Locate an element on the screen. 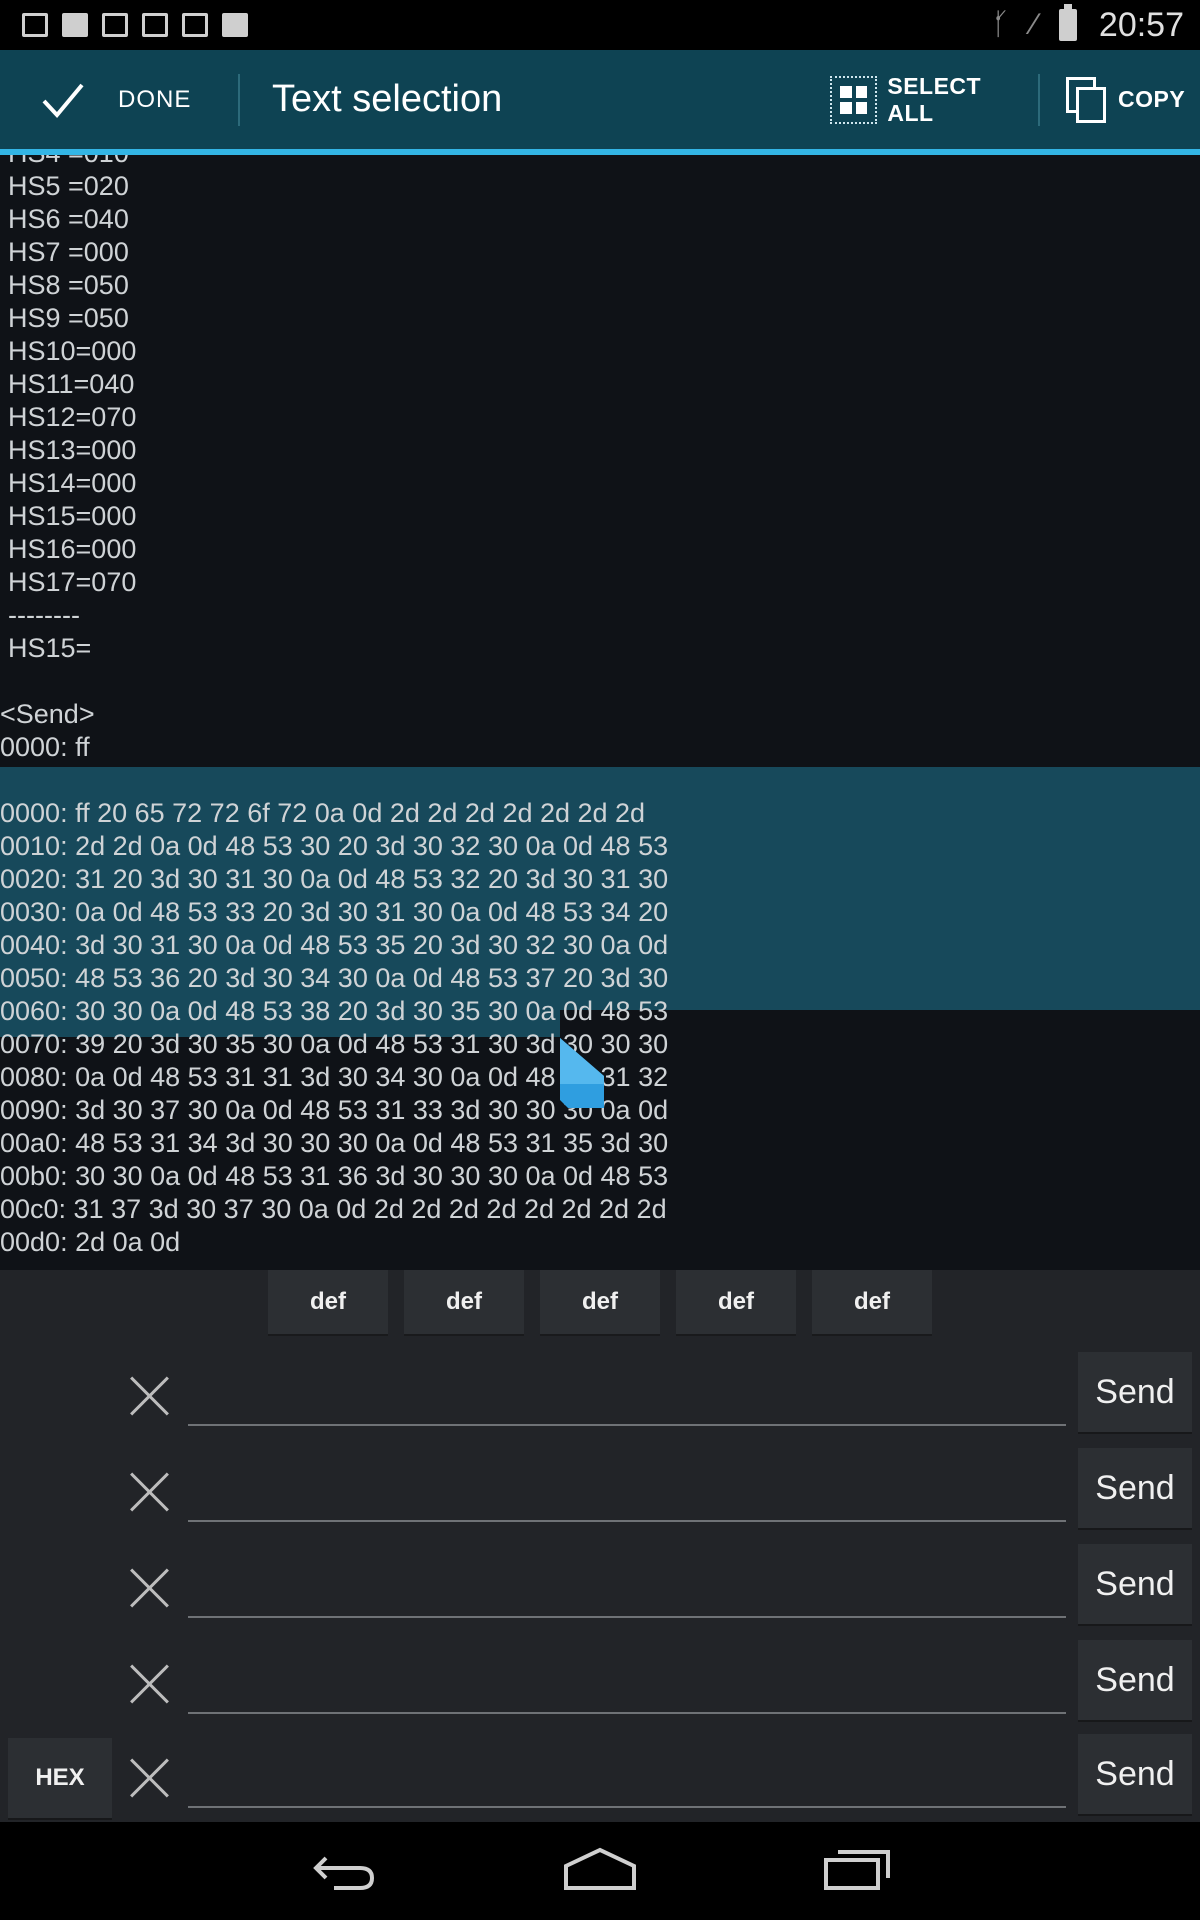  macro-button-5: def is located at coordinates (872, 1303).